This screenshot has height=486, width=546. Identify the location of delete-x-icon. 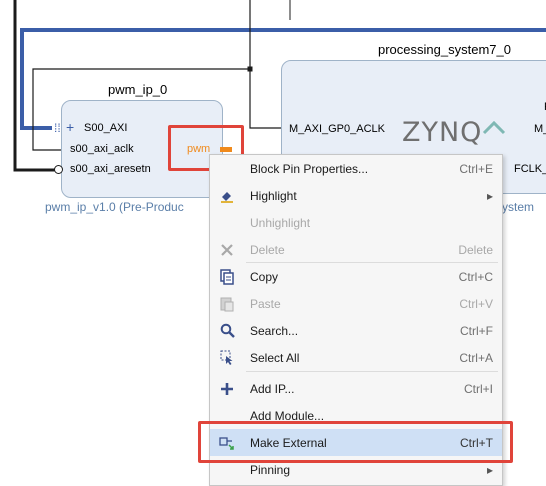
(227, 250).